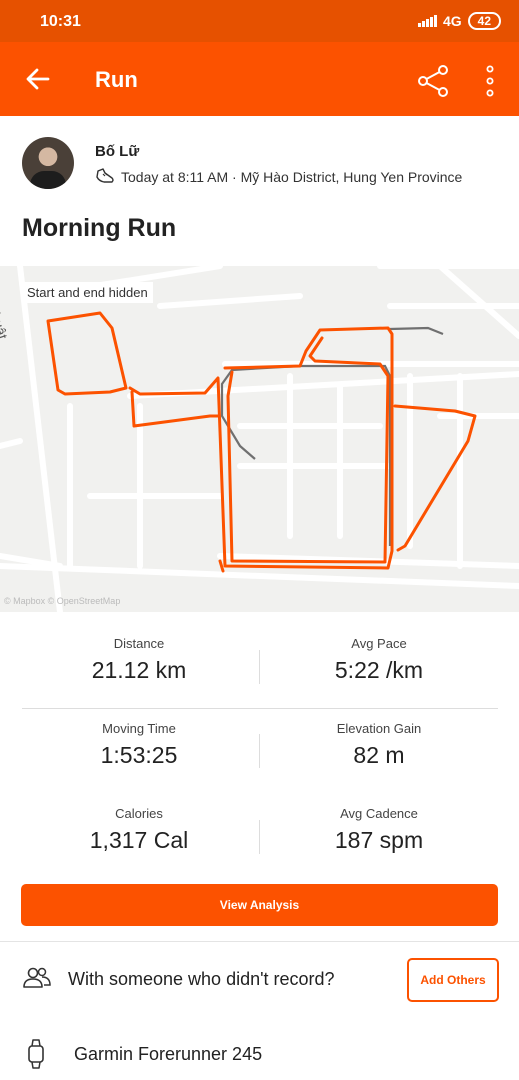 This screenshot has width=519, height=1080. What do you see at coordinates (484, 21) in the screenshot?
I see `battery-icon: 42` at bounding box center [484, 21].